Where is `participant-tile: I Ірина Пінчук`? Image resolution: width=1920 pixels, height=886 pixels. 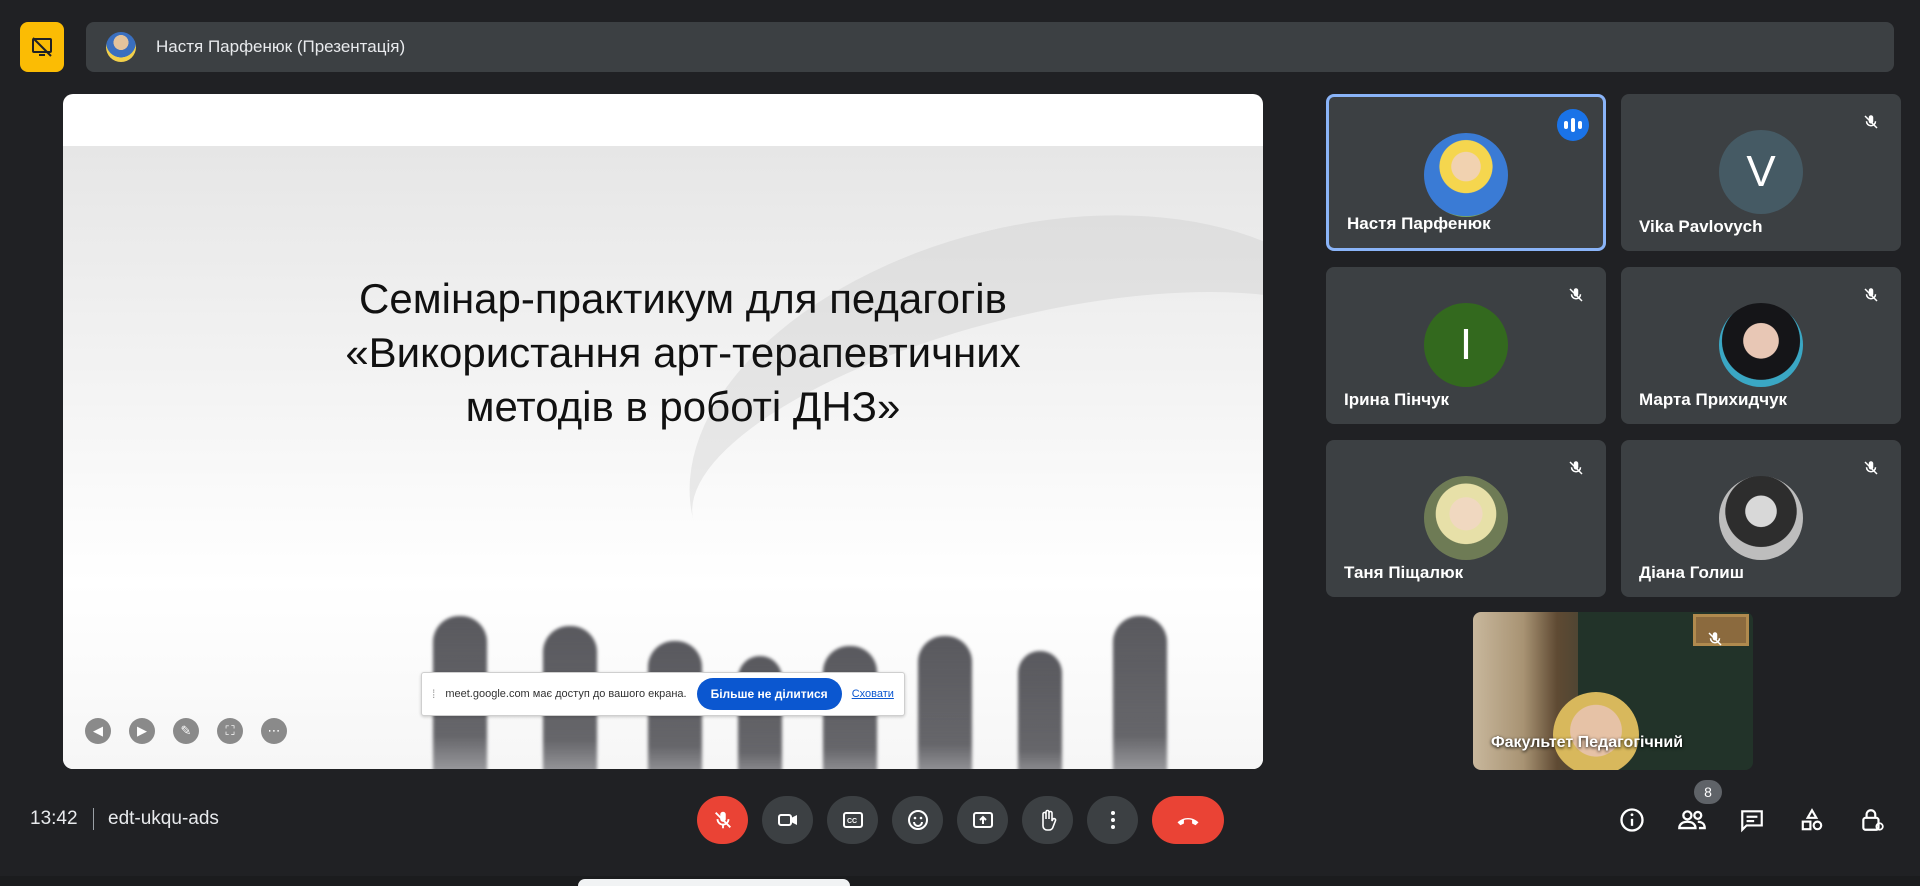 participant-tile: I Ірина Пінчук is located at coordinates (1466, 345).